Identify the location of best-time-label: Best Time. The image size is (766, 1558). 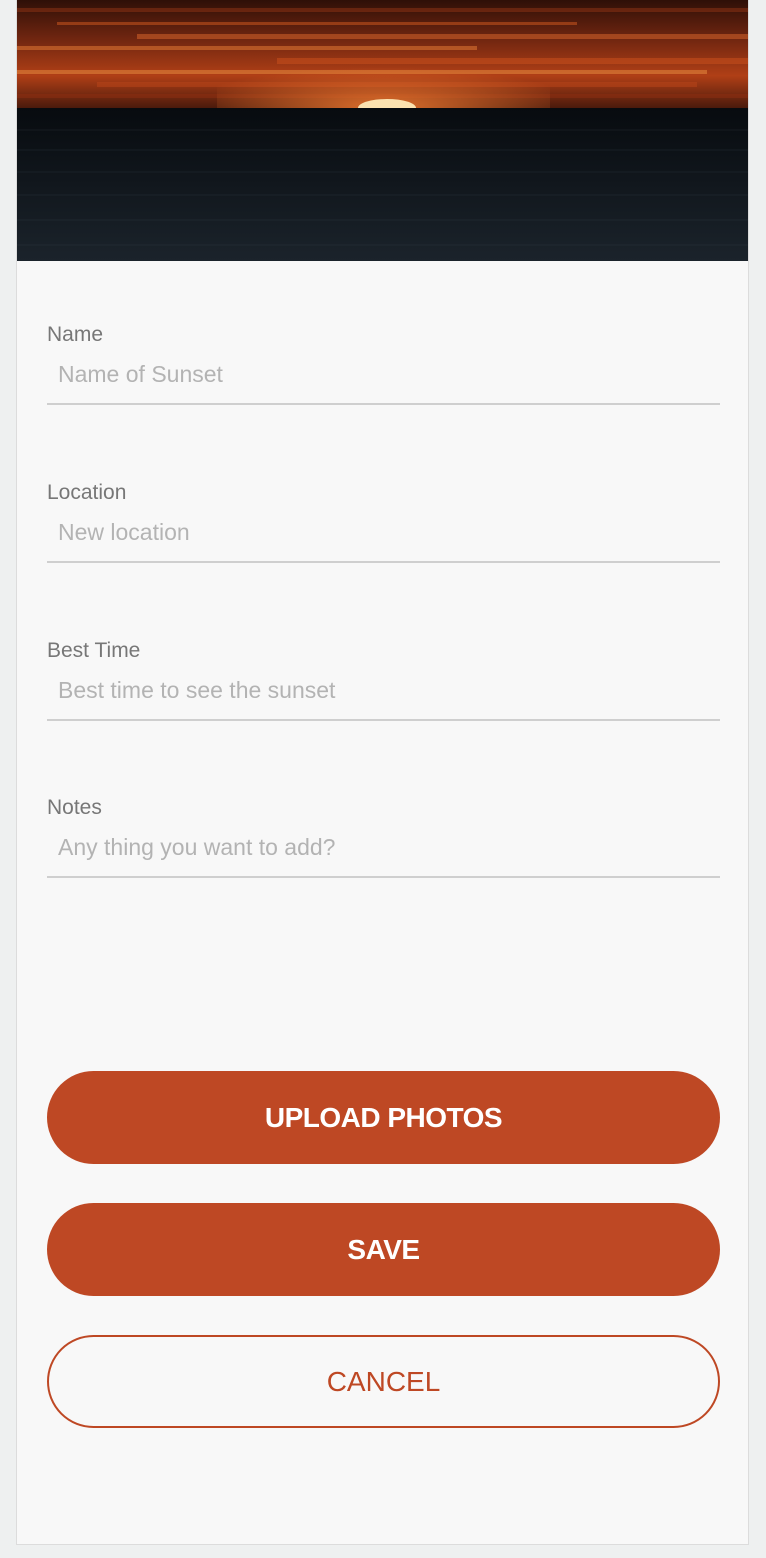
(94, 650).